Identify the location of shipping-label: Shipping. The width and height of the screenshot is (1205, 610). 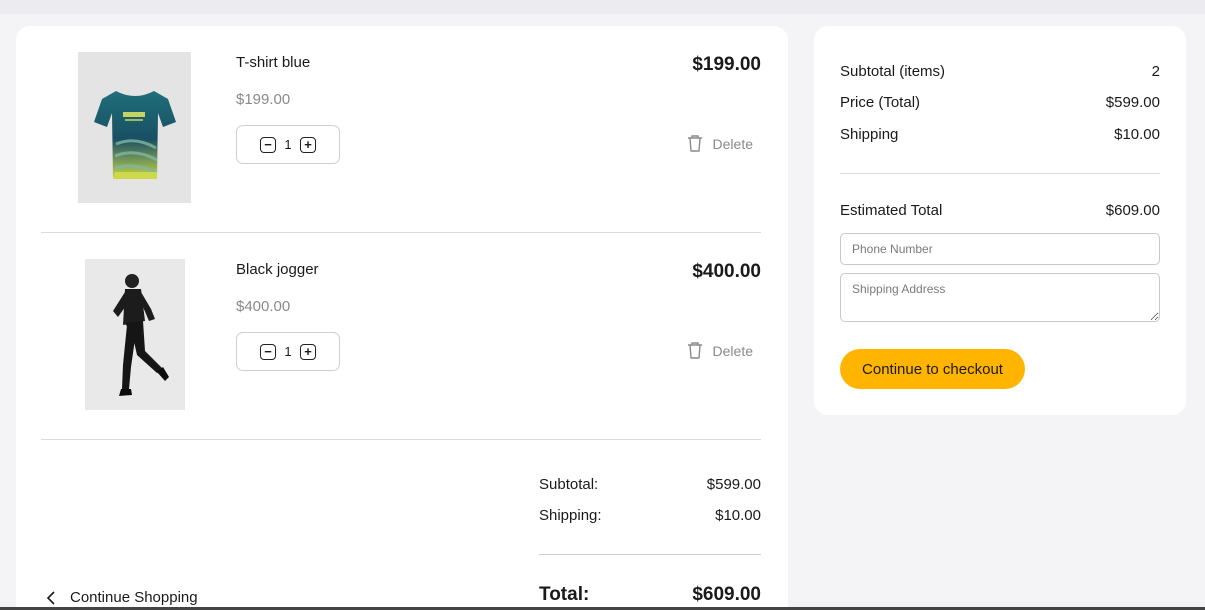
(869, 134).